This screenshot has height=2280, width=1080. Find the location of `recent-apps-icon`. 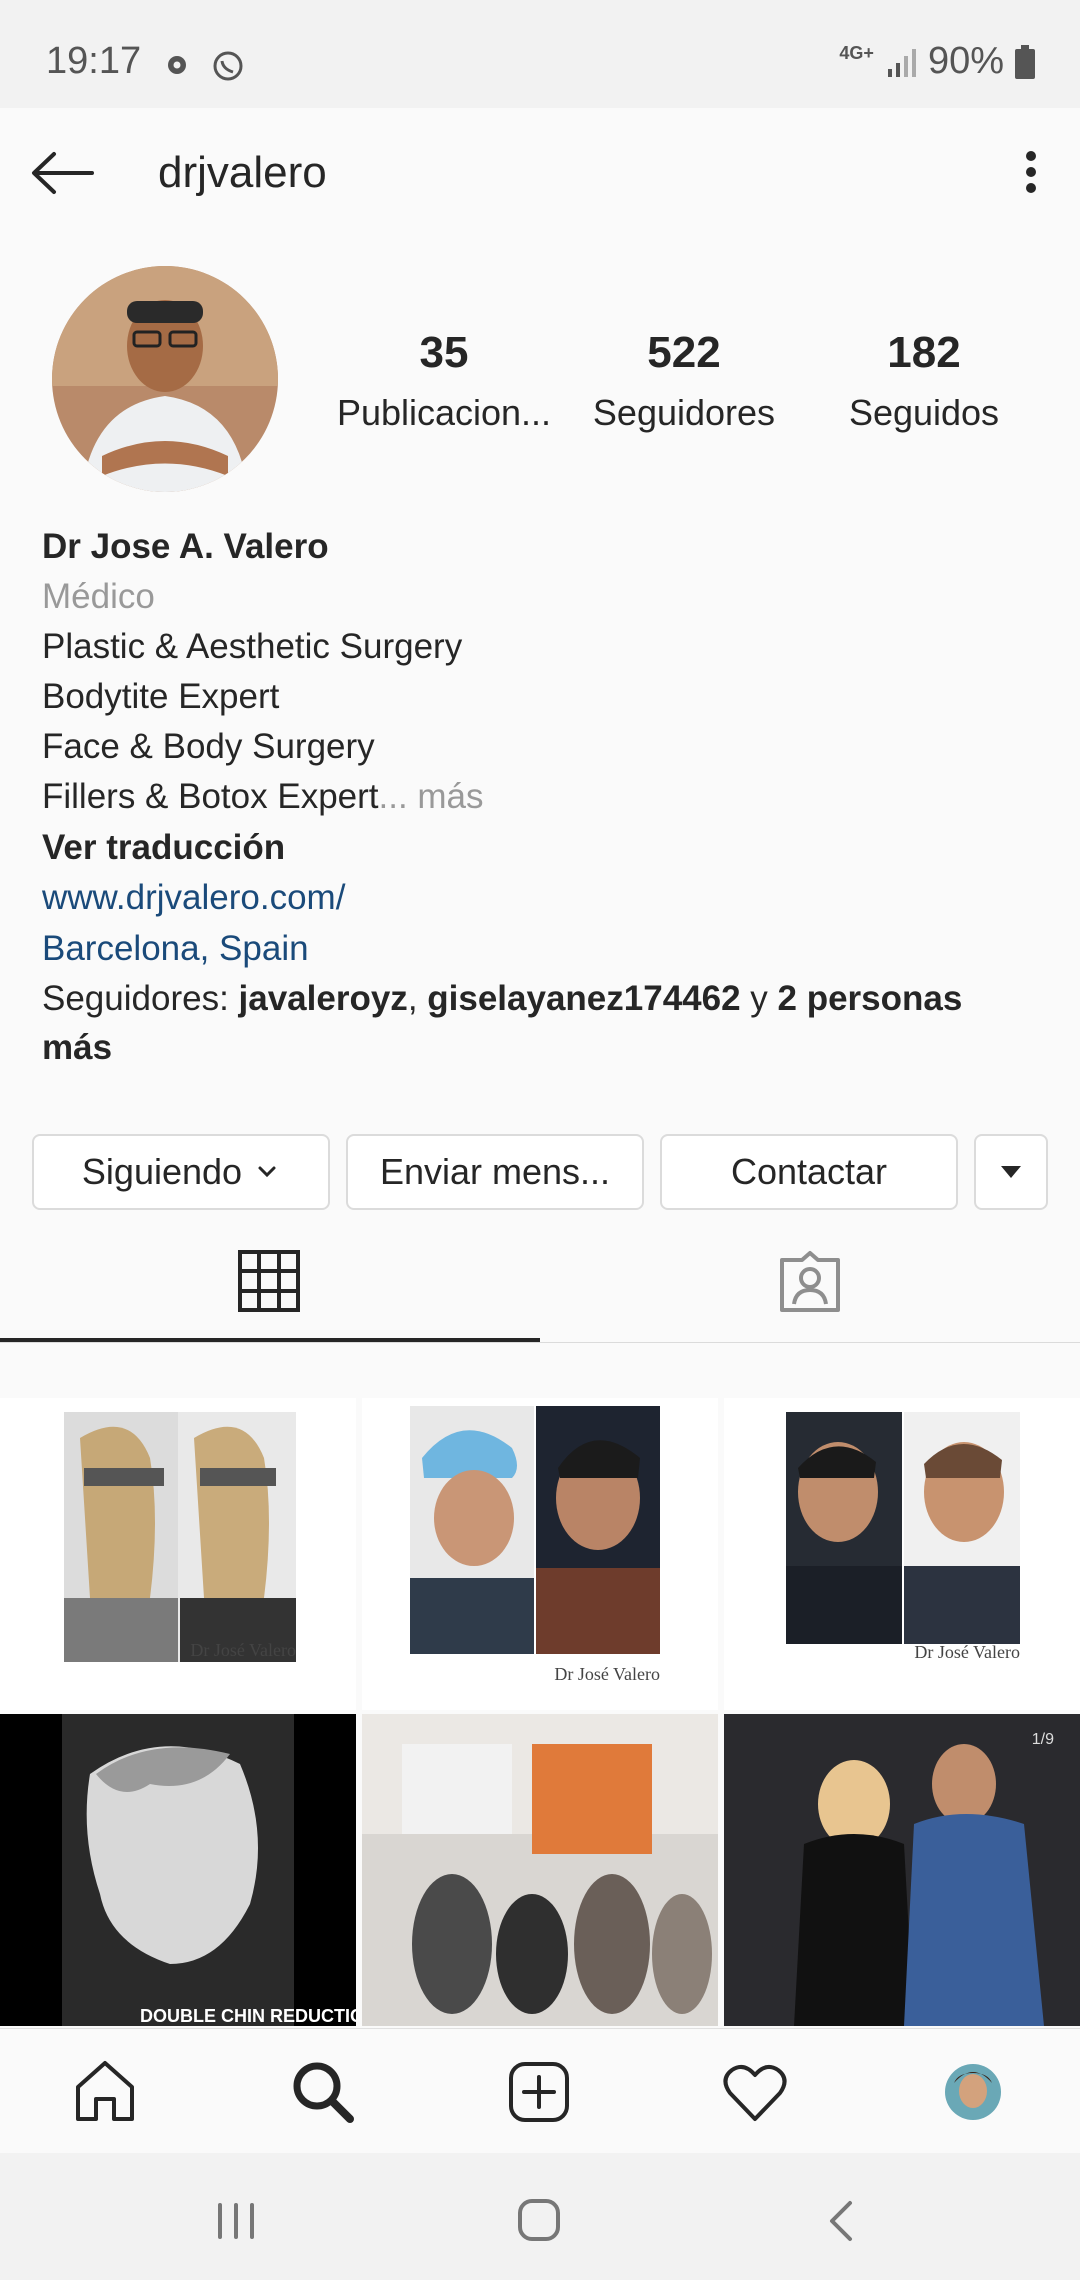

recent-apps-icon is located at coordinates (236, 2221).